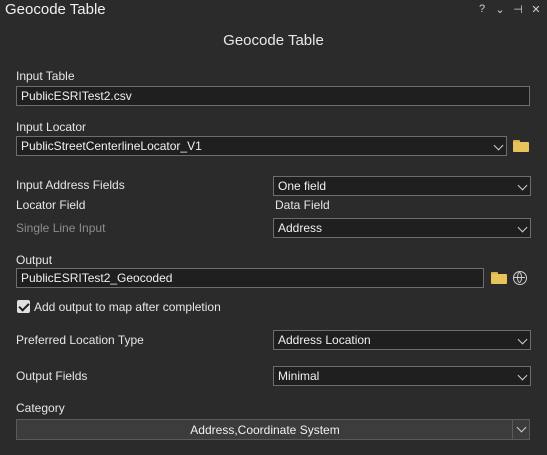  I want to click on output-fields-label: Output Fields, so click(52, 376).